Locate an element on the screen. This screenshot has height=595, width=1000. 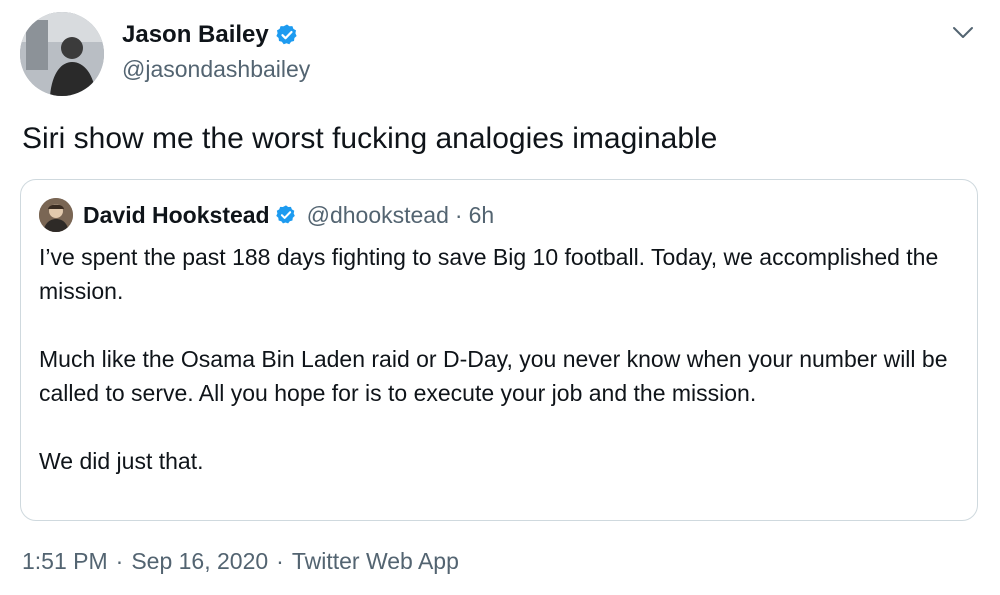
quoted-verified-badge-icon is located at coordinates (286, 215).